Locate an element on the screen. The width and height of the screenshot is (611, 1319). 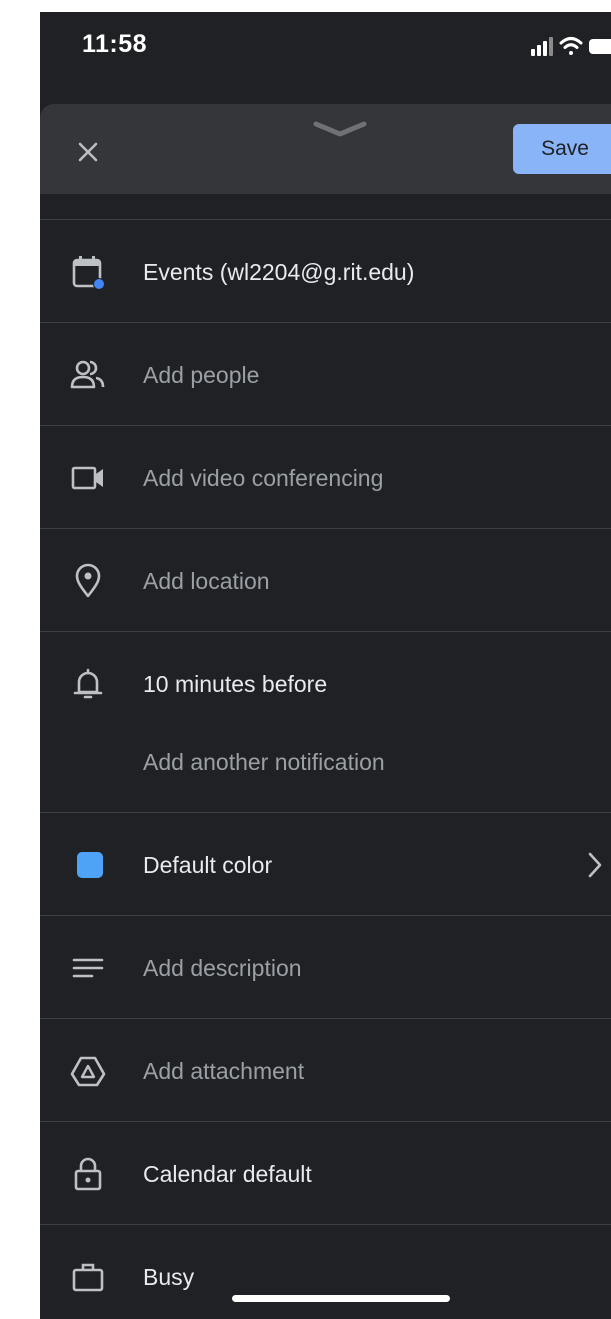
people-icon is located at coordinates (88, 375).